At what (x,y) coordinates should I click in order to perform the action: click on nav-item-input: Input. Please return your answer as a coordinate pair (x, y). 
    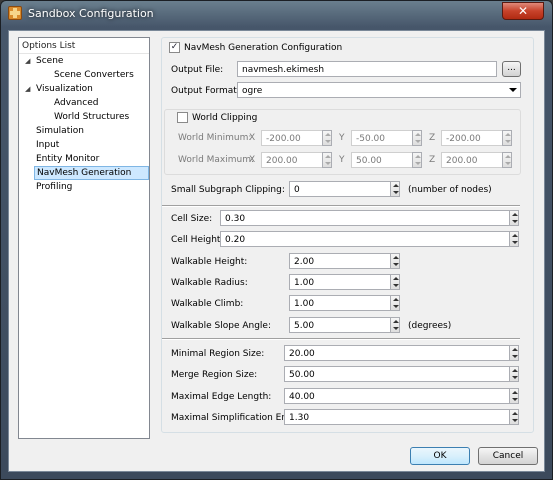
    Looking at the image, I should click on (47, 146).